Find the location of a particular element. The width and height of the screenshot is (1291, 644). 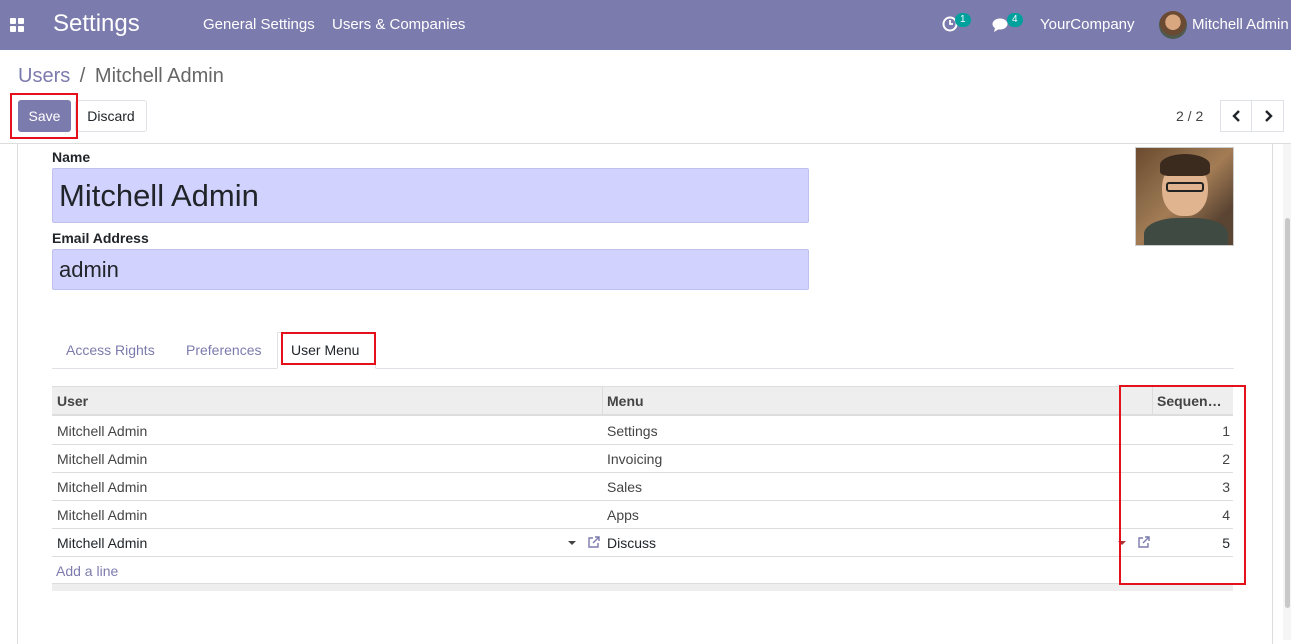

row-user-input: Mitchell Admin is located at coordinates (102, 543).